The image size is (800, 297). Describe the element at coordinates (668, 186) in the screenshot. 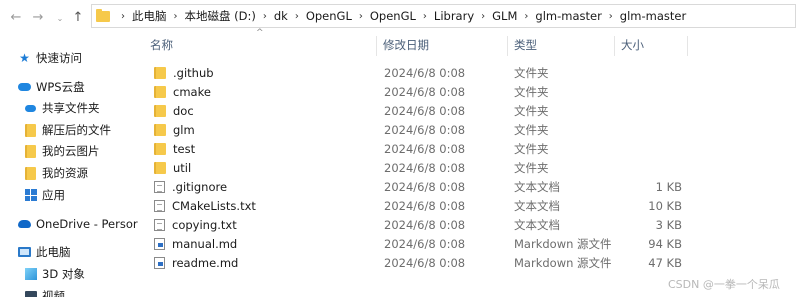

I see `file-size: 1 KB` at that location.